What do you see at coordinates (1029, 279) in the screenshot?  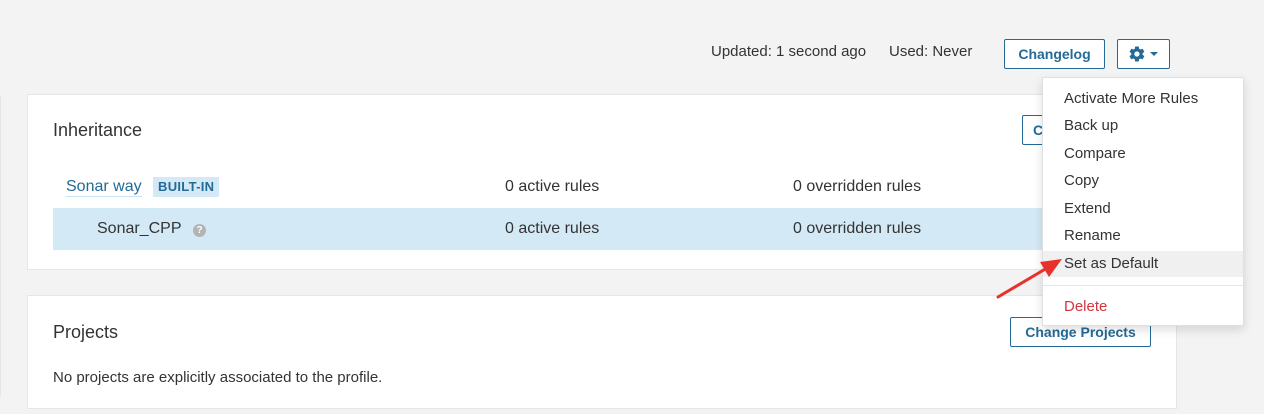 I see `annotation-arrow` at bounding box center [1029, 279].